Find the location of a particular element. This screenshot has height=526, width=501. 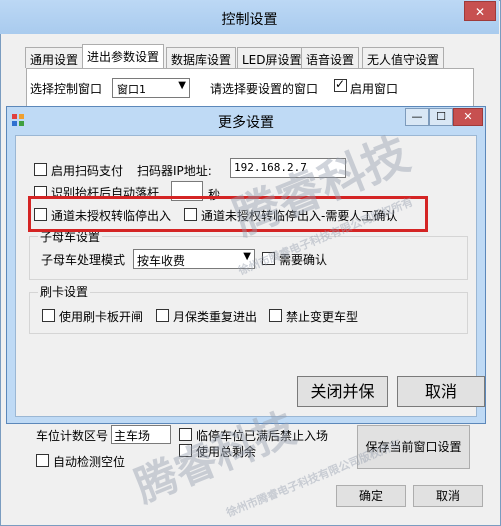

tab-unattended: 无人值守设置 is located at coordinates (403, 57).